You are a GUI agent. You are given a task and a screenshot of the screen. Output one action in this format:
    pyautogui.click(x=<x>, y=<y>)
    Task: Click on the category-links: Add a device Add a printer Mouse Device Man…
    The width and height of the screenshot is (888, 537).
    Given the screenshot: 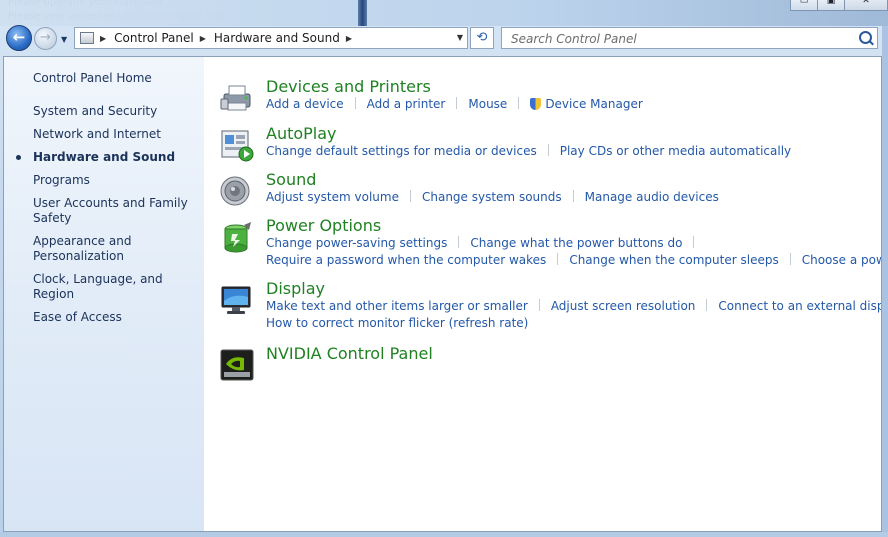 What is the action you would take?
    pyautogui.click(x=454, y=104)
    